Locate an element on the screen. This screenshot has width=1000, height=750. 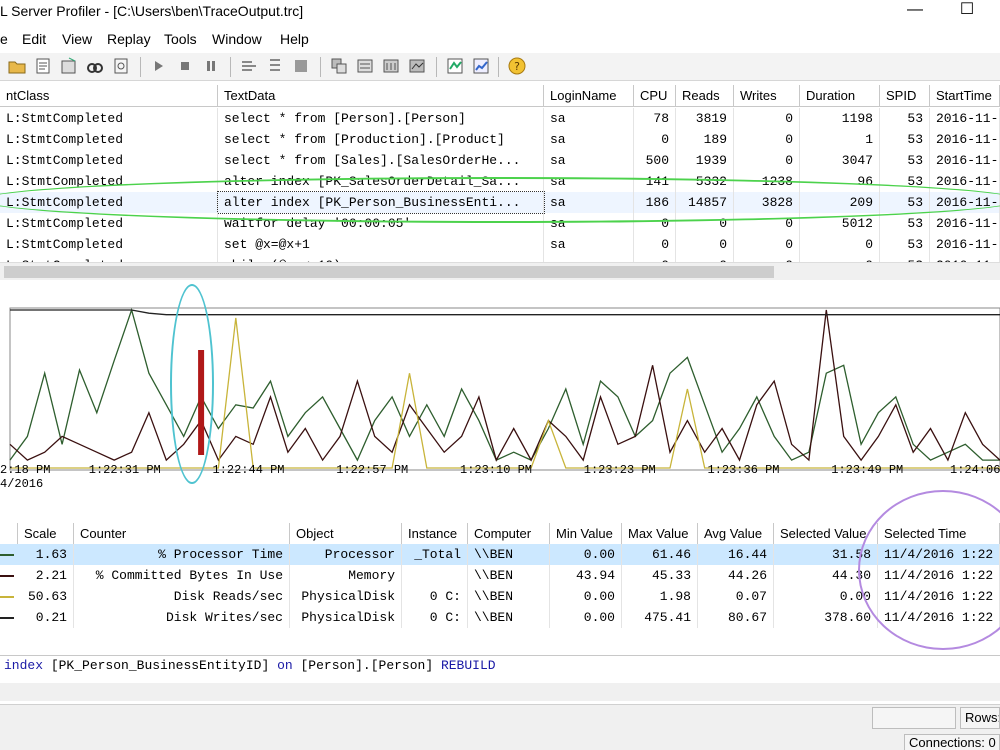
template-icon is located at coordinates (121, 66).